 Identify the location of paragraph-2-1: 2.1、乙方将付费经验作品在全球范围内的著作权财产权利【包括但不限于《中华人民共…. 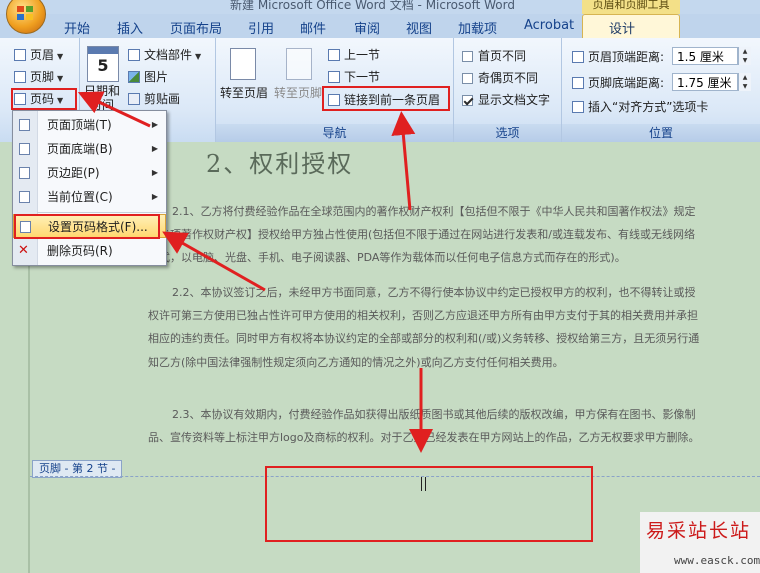
(422, 235).